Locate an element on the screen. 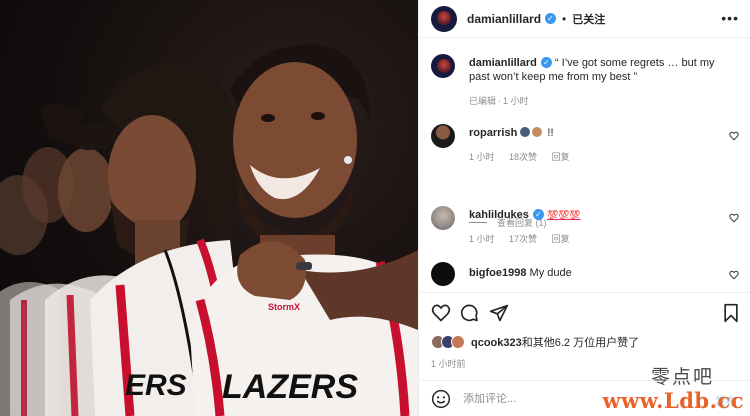 This screenshot has width=750, height=416. comment-input is located at coordinates (563, 398).